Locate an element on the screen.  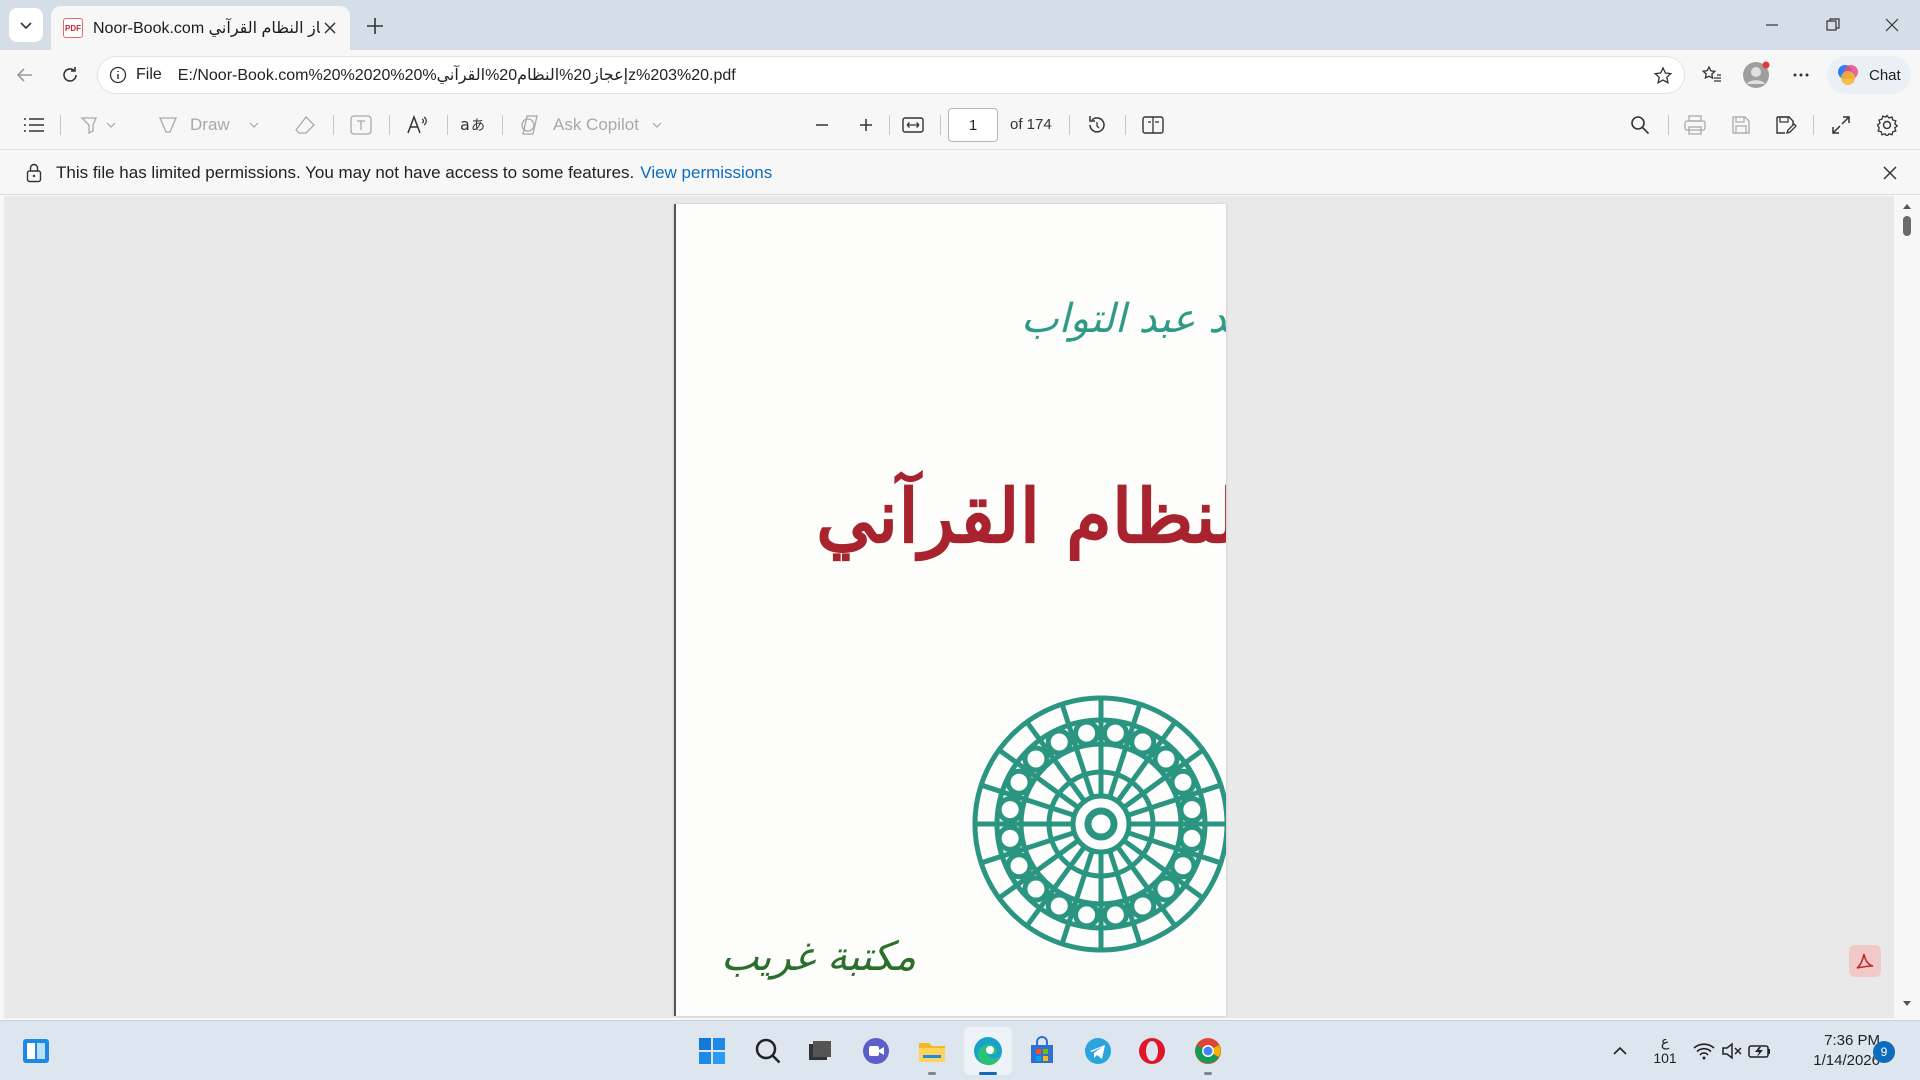
notification-count-badge: 9 is located at coordinates (1884, 1052).